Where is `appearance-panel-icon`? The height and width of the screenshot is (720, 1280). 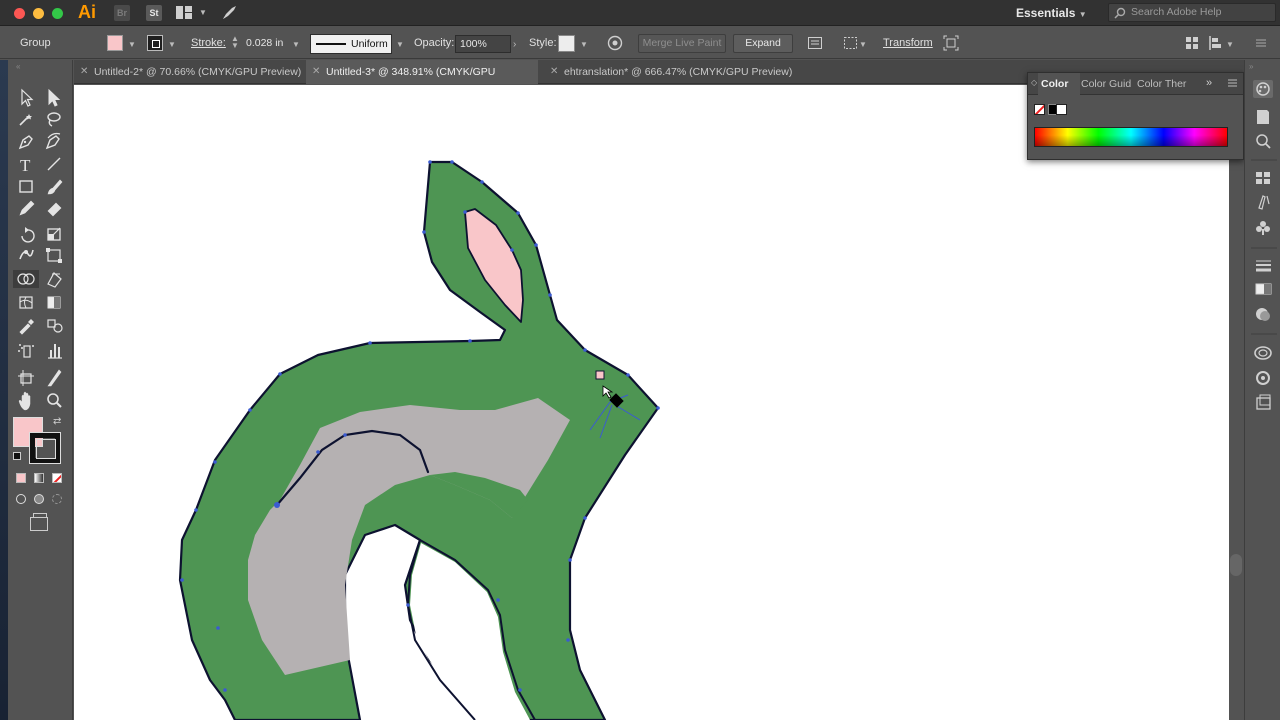
appearance-panel-icon is located at coordinates (1263, 353).